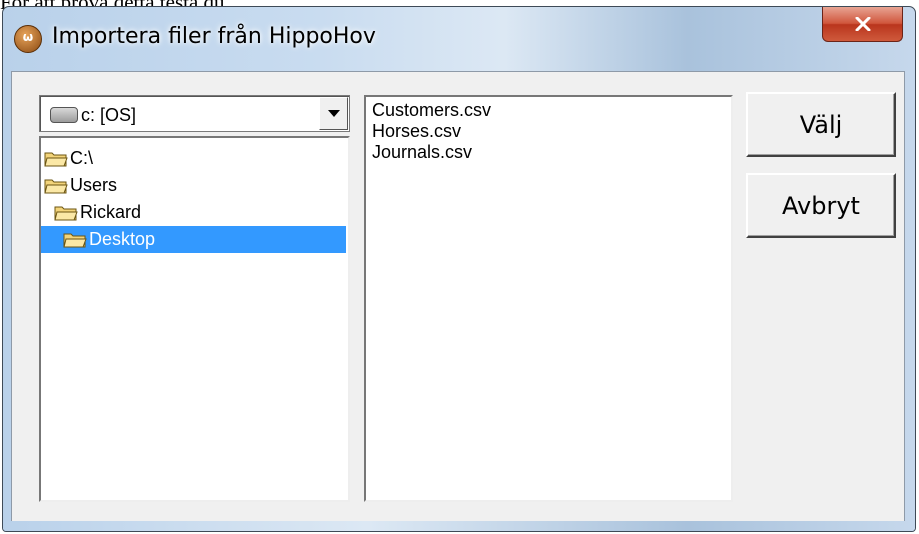 This screenshot has height=534, width=919. I want to click on close-x-icon, so click(862, 24).